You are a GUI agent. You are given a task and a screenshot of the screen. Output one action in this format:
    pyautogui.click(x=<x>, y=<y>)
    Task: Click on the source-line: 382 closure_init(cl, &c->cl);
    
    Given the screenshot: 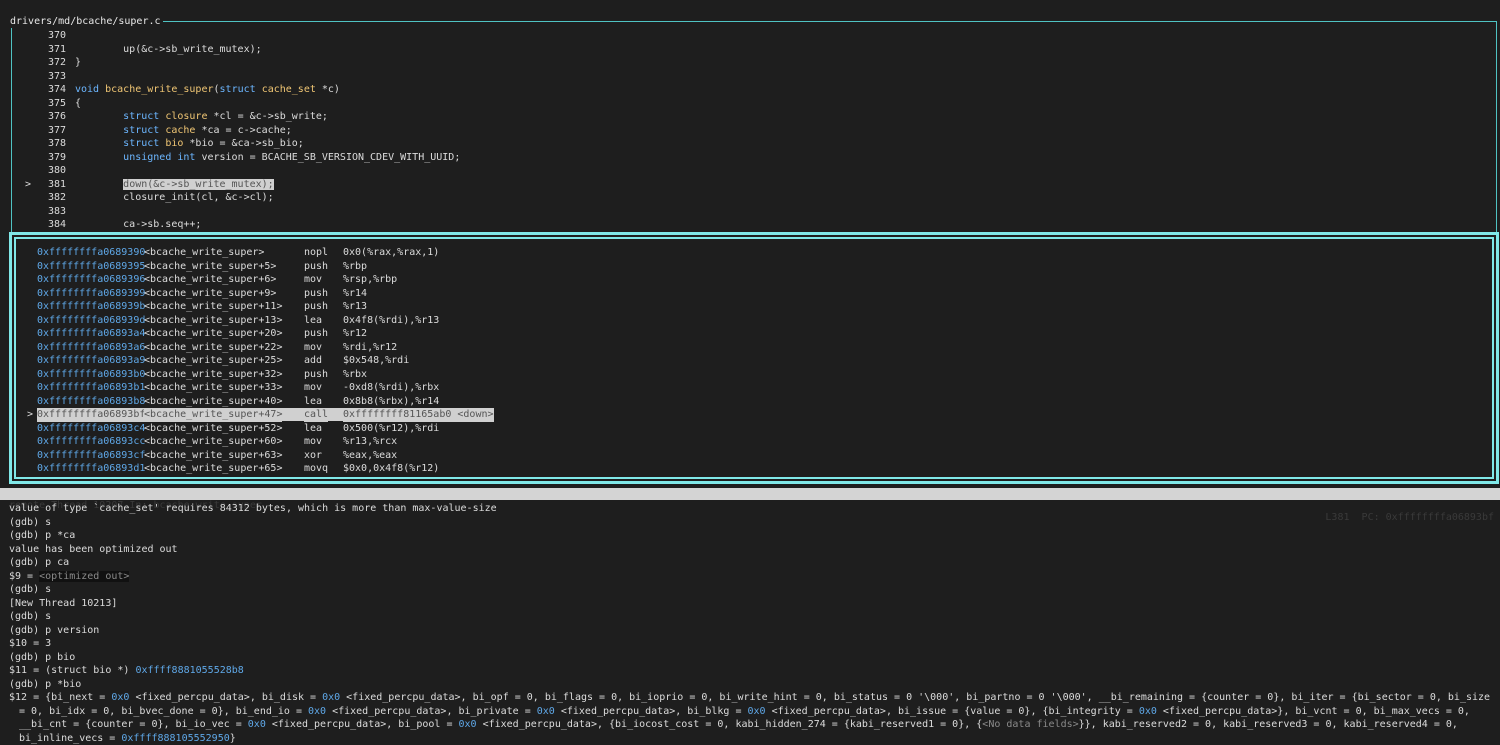 What is the action you would take?
    pyautogui.click(x=754, y=198)
    